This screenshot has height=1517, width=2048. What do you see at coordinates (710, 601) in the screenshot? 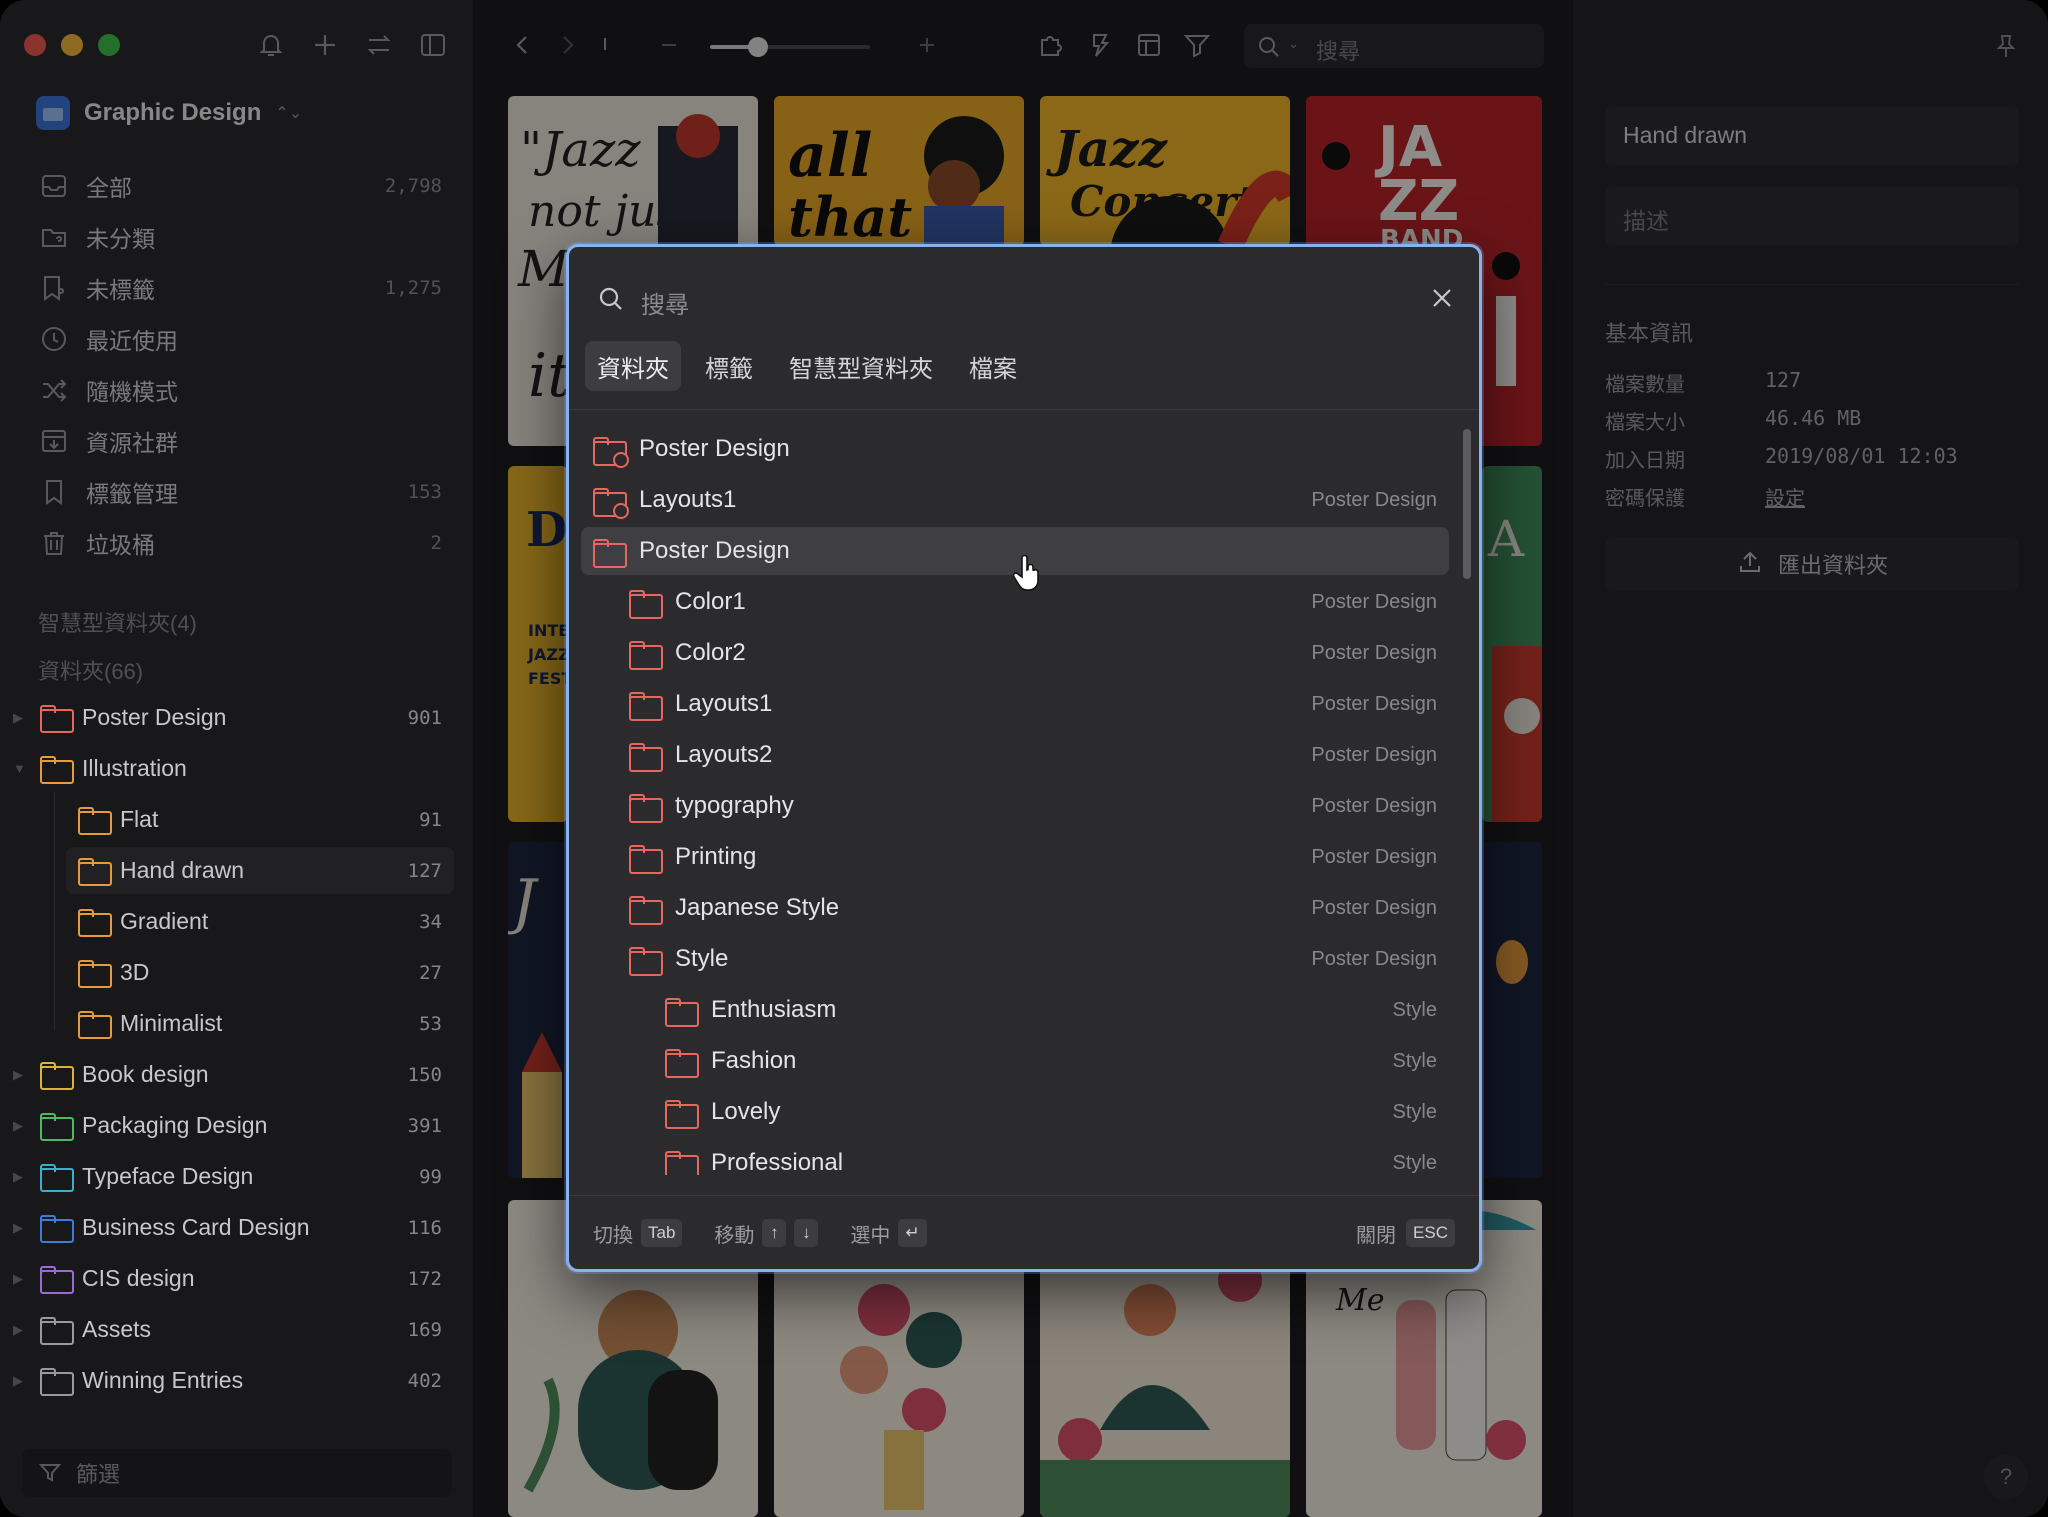
I see `result-name: Color1` at bounding box center [710, 601].